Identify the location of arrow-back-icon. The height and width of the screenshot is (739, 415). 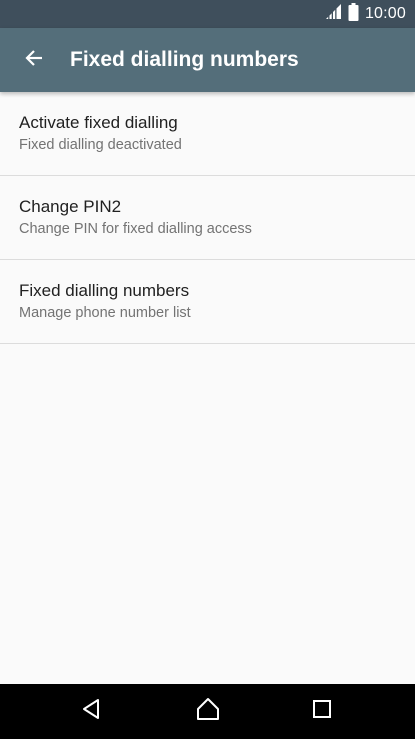
(34, 60).